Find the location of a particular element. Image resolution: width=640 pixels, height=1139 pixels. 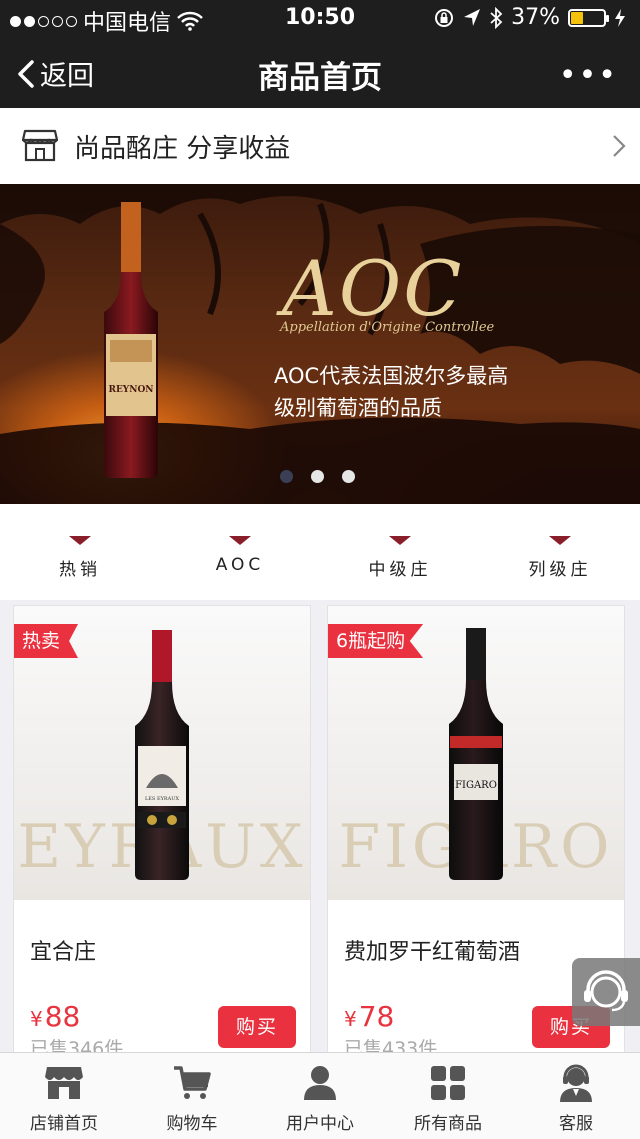

category-cru-bourgeois: 中级庄 is located at coordinates (400, 552).